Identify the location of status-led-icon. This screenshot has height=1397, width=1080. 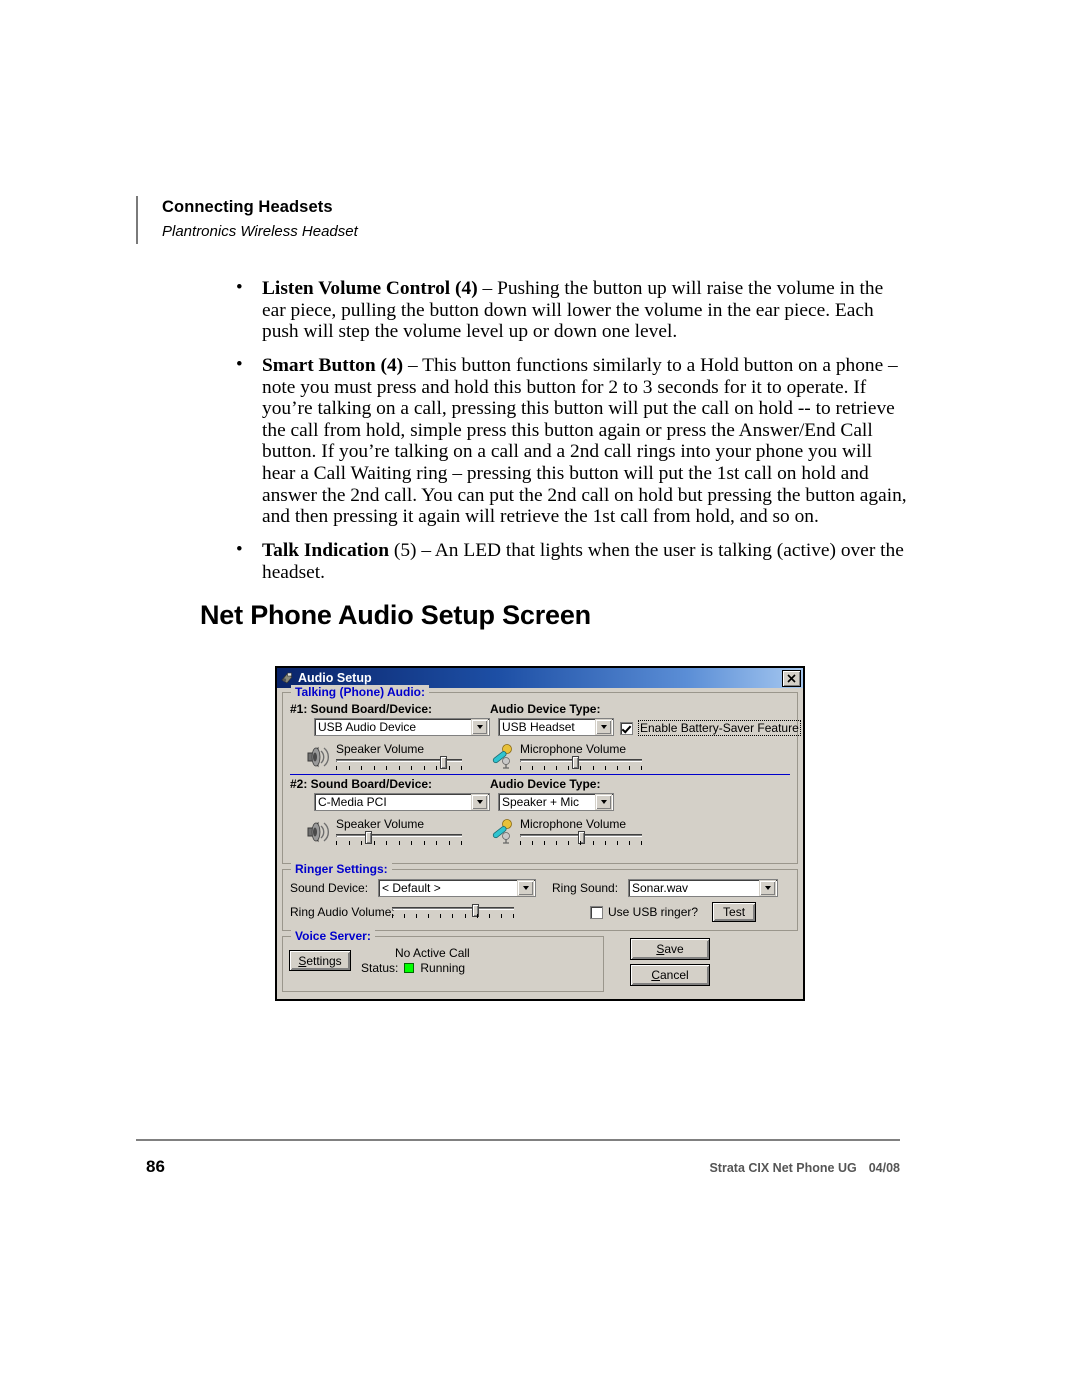
(409, 968).